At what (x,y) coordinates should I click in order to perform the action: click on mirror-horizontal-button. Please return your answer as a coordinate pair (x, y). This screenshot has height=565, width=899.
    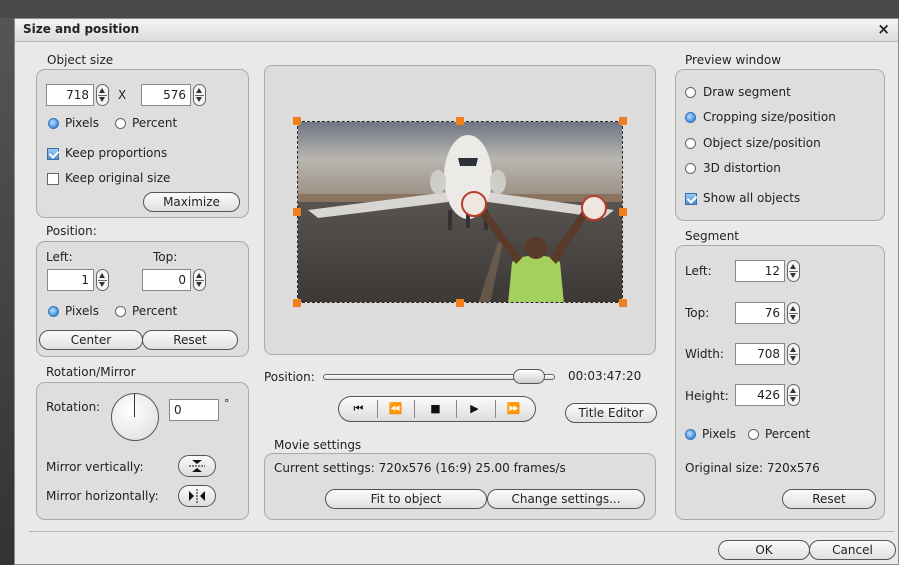
    Looking at the image, I should click on (197, 496).